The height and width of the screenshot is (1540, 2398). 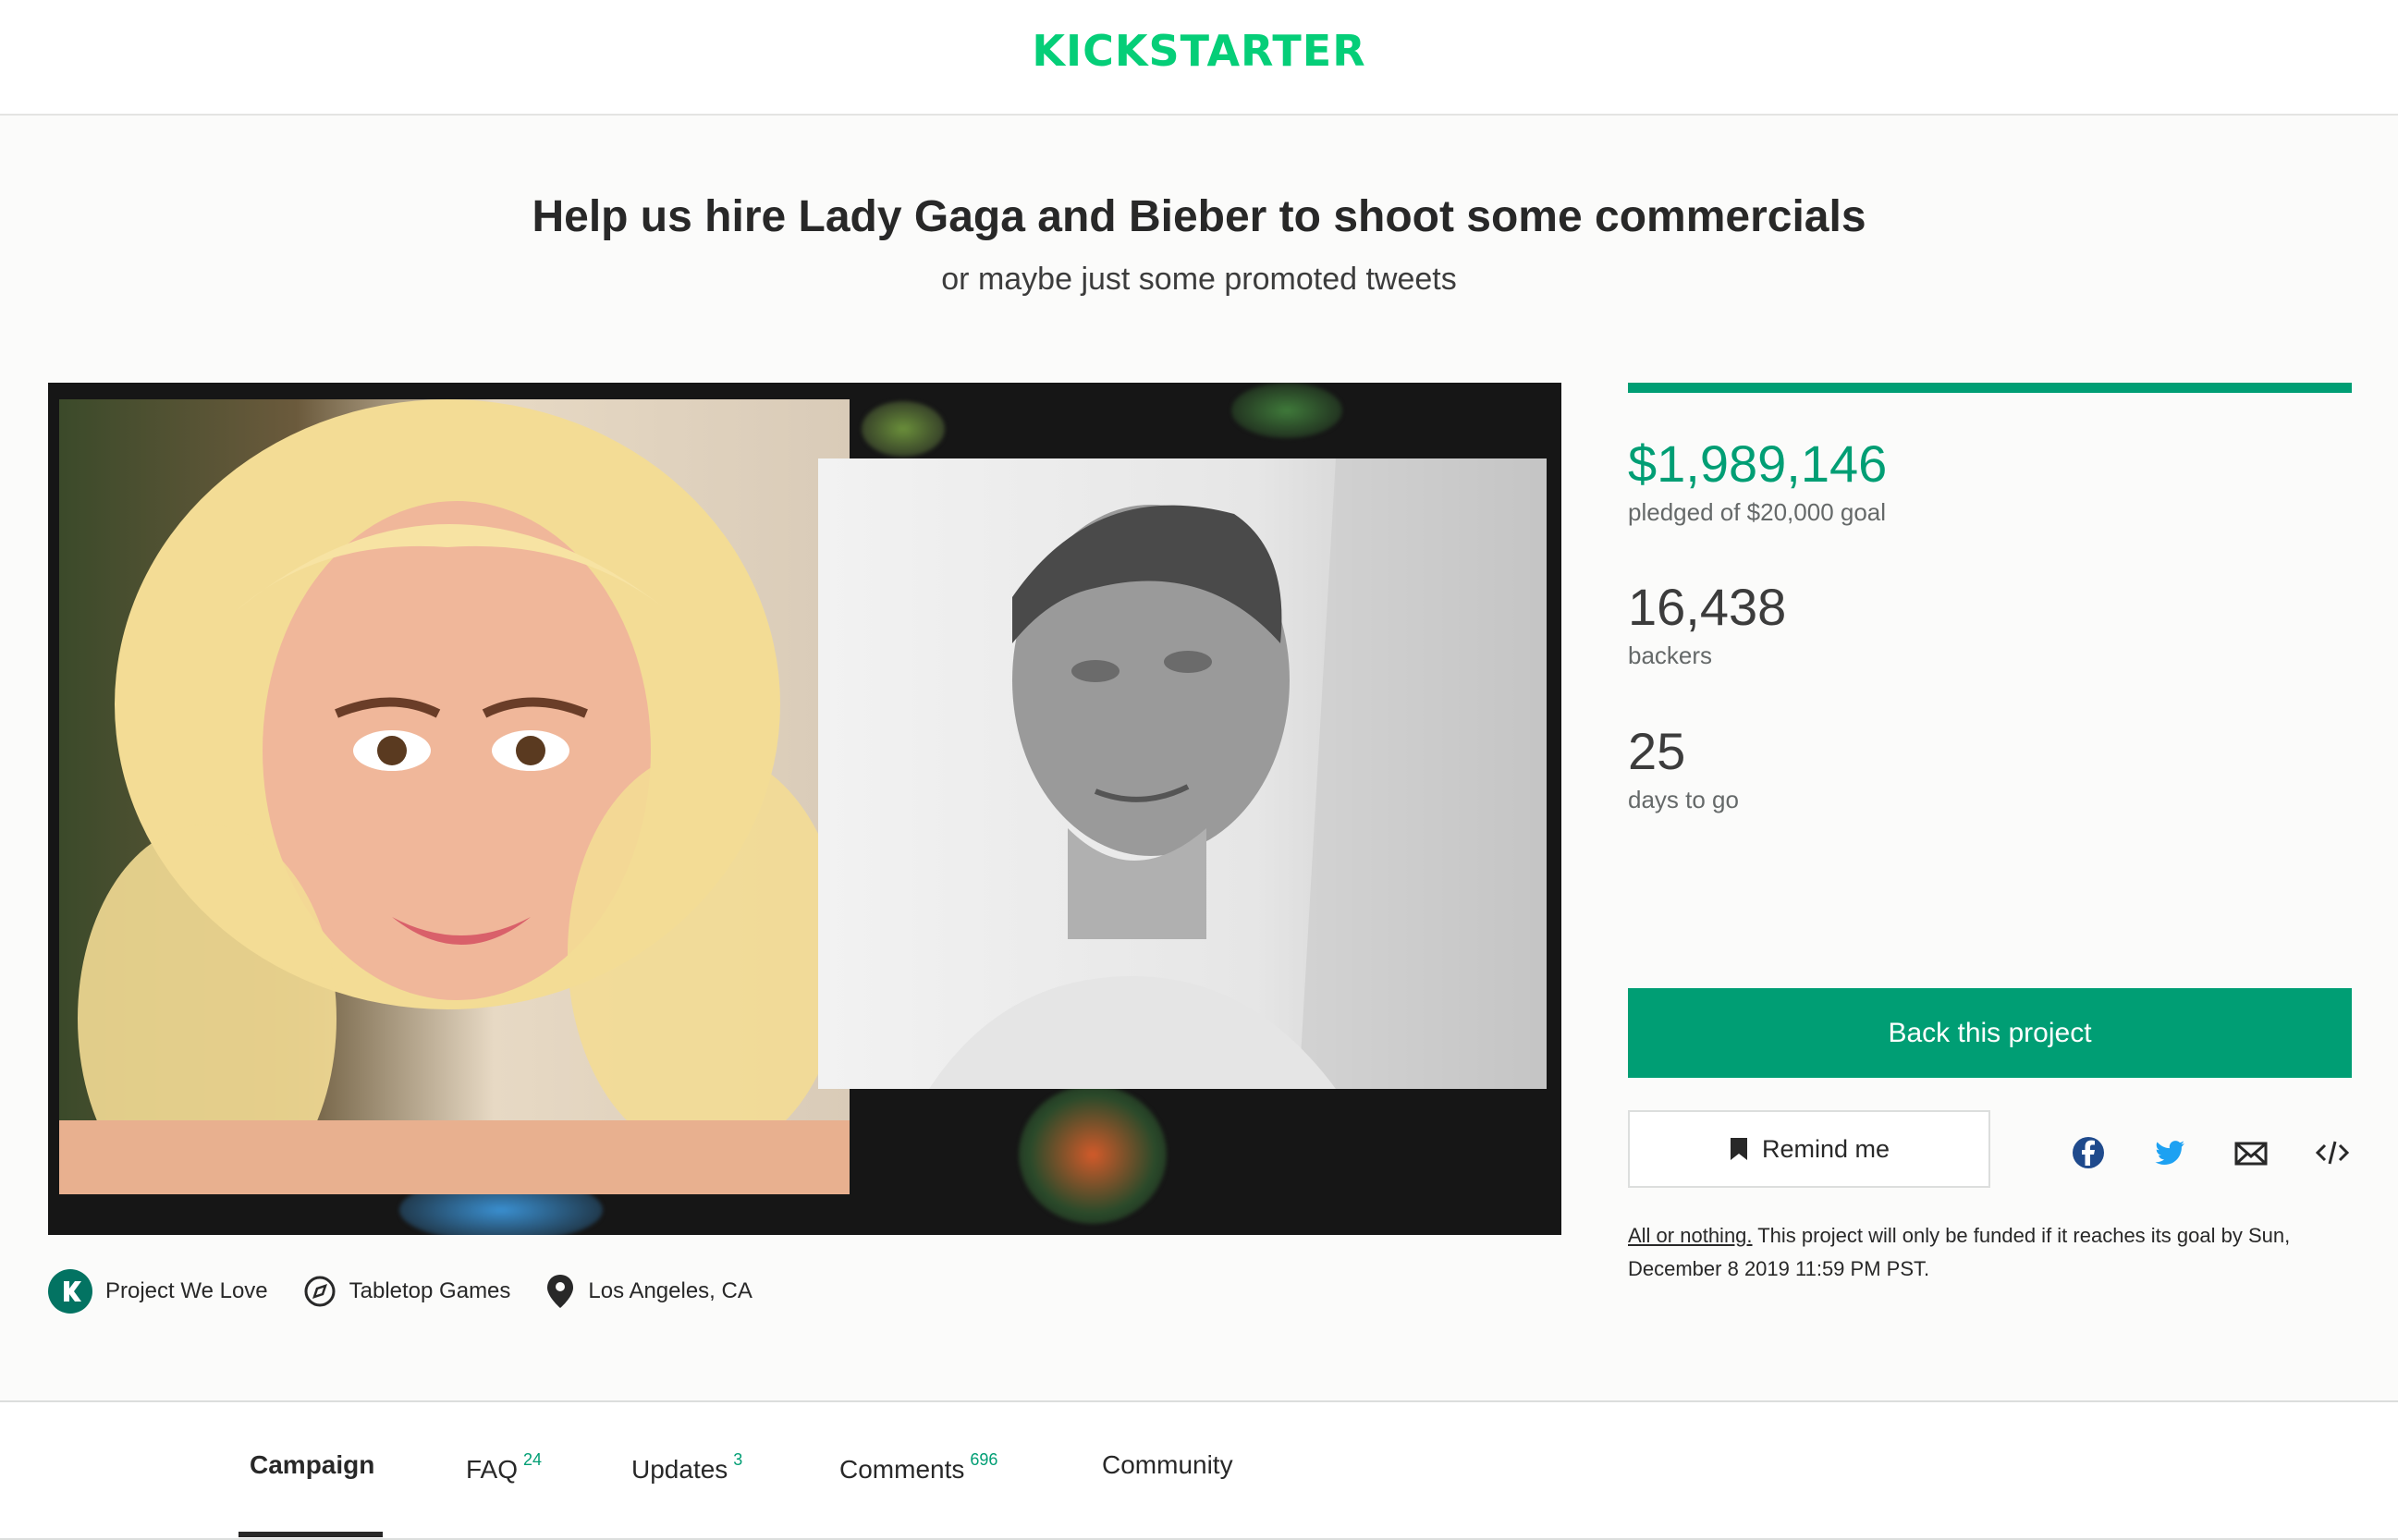 I want to click on top-bar: KICKSTARTER, so click(x=1199, y=58).